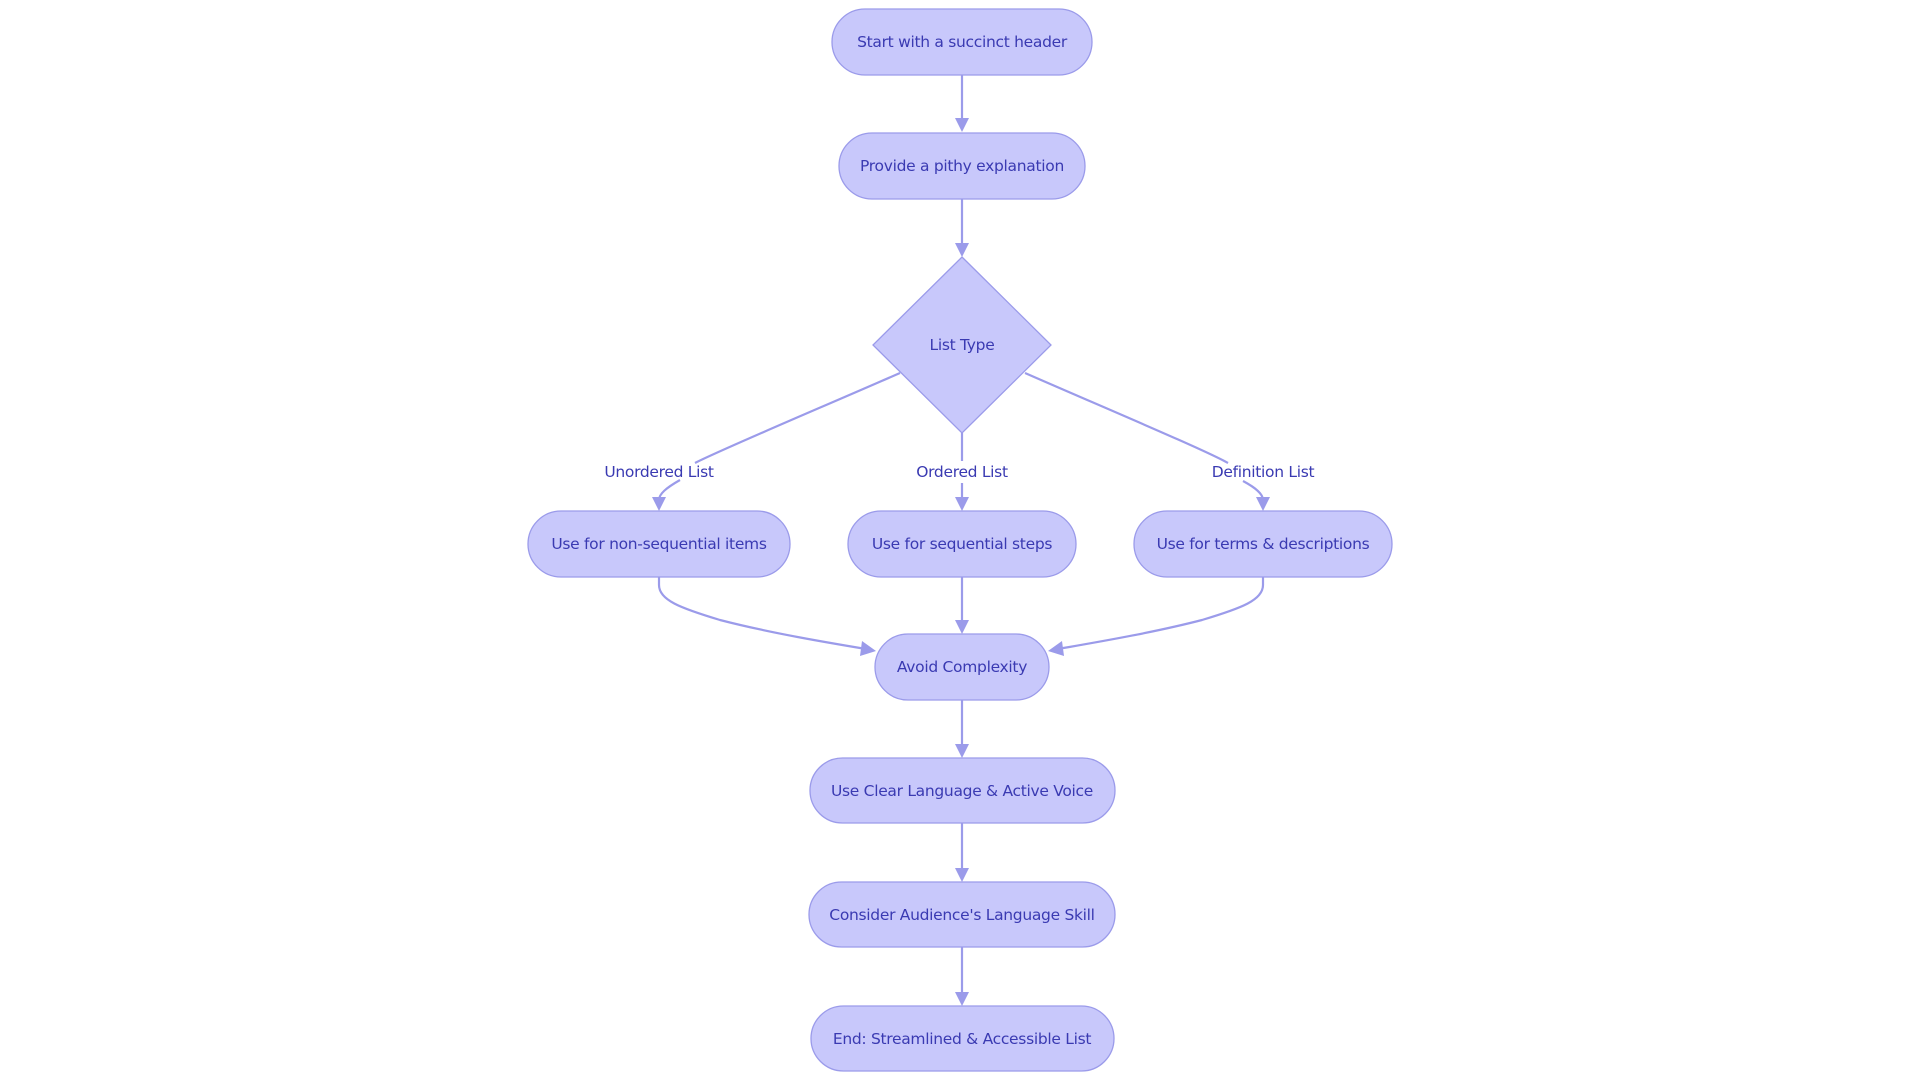 The image size is (1920, 1080). I want to click on node-sequential: Use for sequential steps, so click(962, 544).